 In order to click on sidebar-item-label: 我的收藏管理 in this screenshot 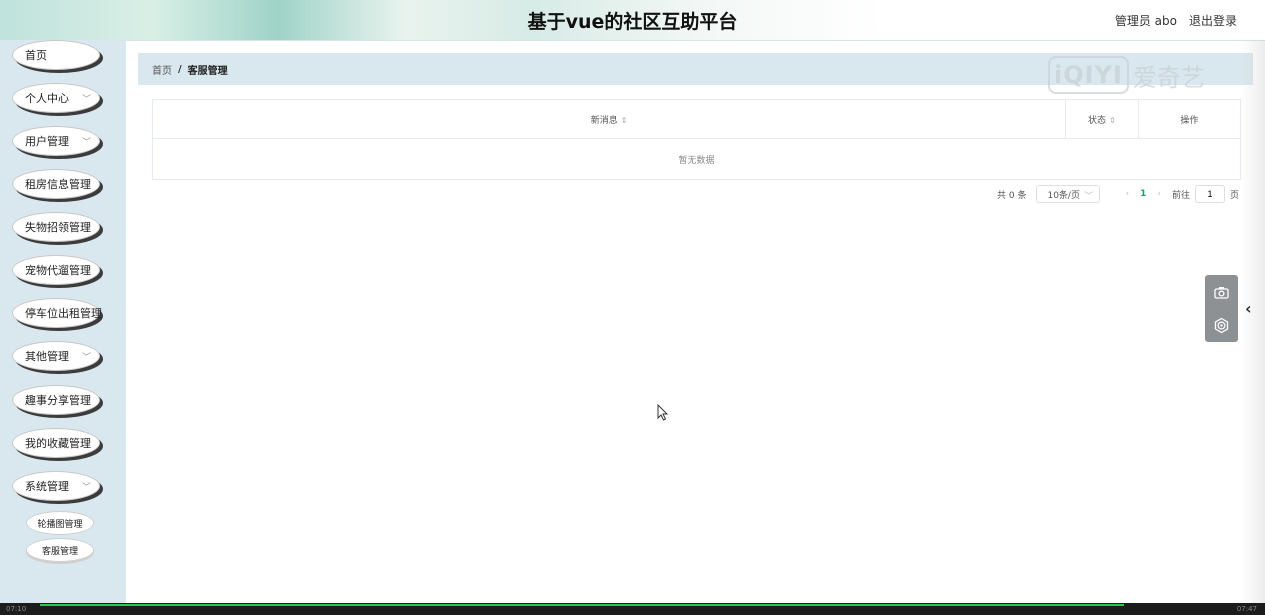, I will do `click(58, 443)`.